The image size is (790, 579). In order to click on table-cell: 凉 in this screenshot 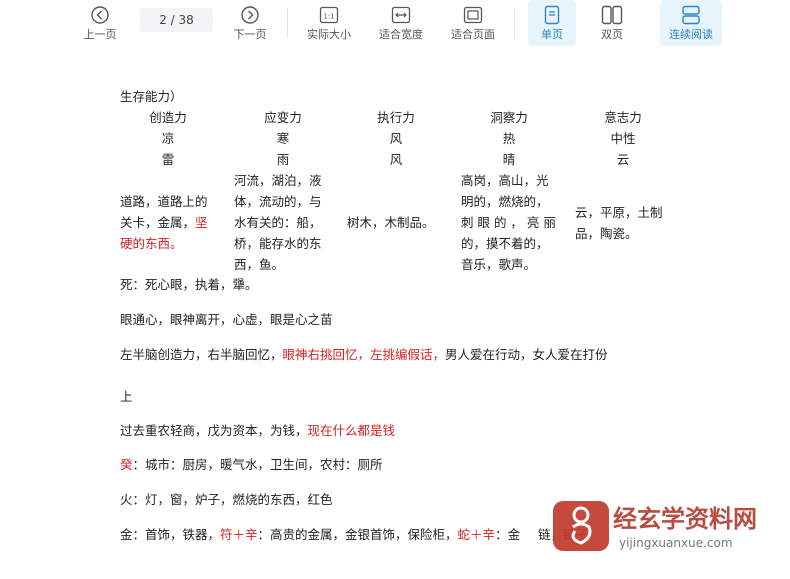, I will do `click(168, 138)`.